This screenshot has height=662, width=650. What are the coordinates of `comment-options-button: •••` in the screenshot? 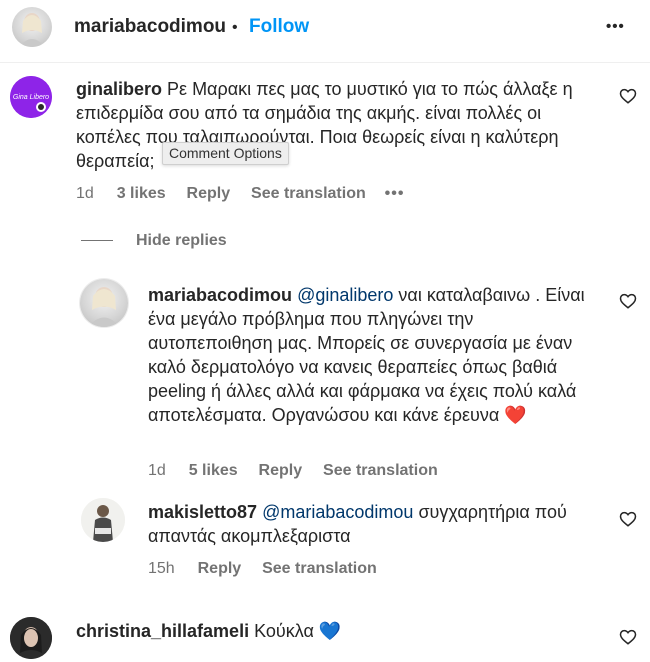 It's located at (395, 193).